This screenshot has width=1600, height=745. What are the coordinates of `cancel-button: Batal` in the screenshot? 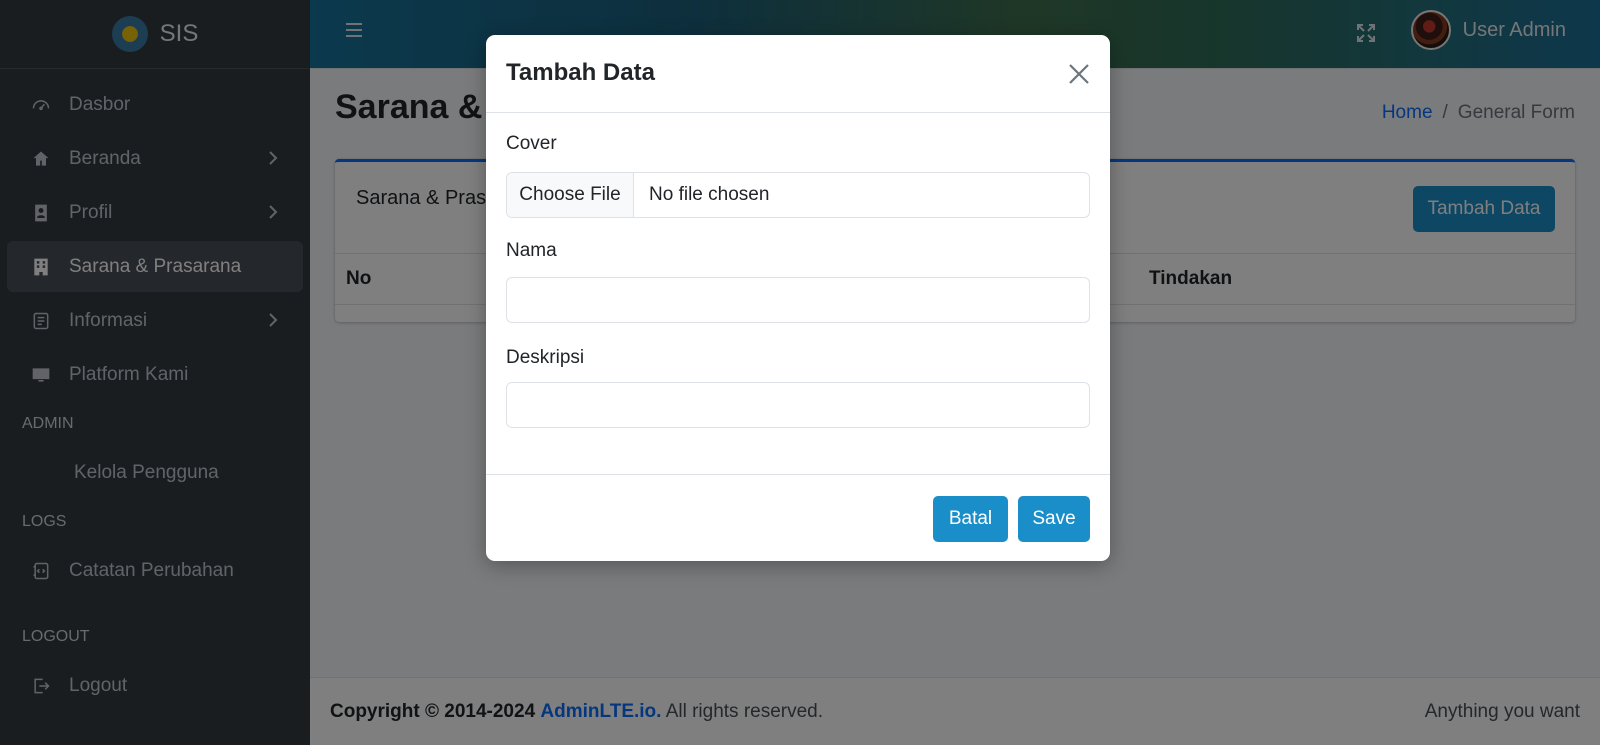 It's located at (970, 519).